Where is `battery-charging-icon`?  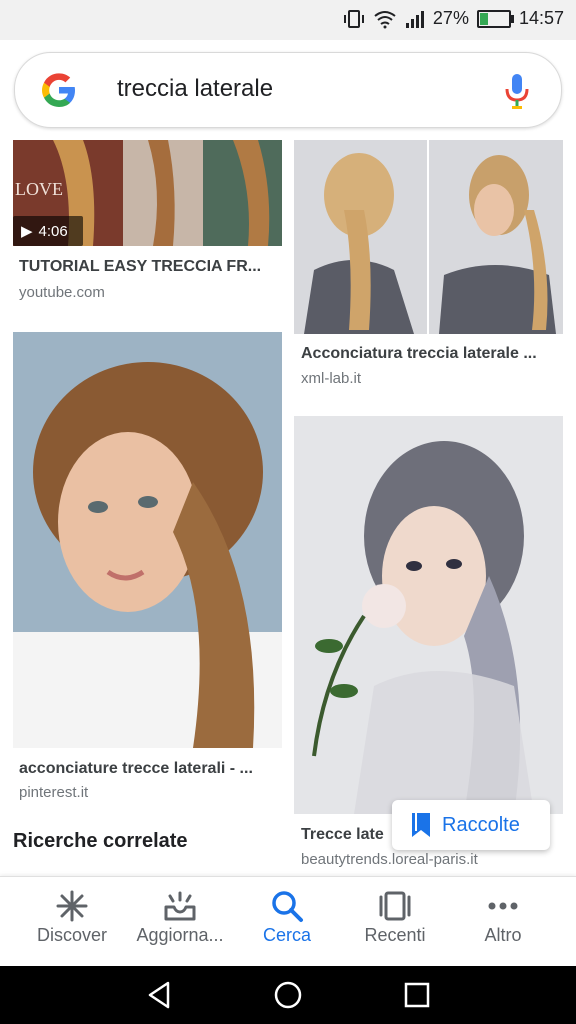 battery-charging-icon is located at coordinates (495, 18).